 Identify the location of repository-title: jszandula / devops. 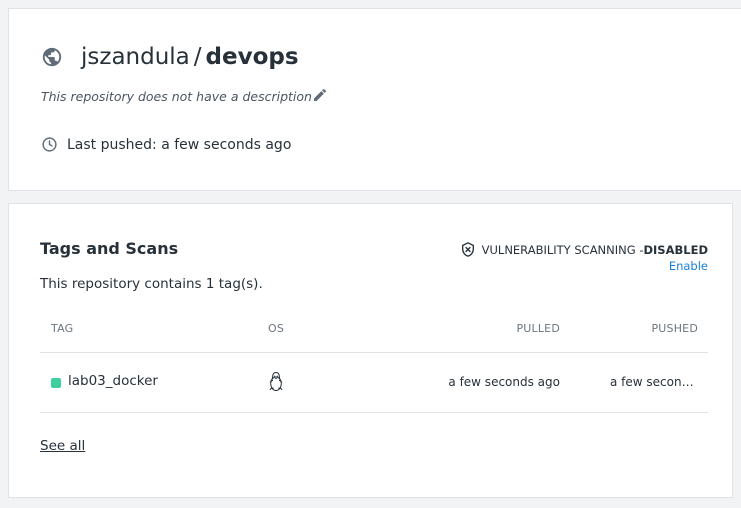
(170, 57).